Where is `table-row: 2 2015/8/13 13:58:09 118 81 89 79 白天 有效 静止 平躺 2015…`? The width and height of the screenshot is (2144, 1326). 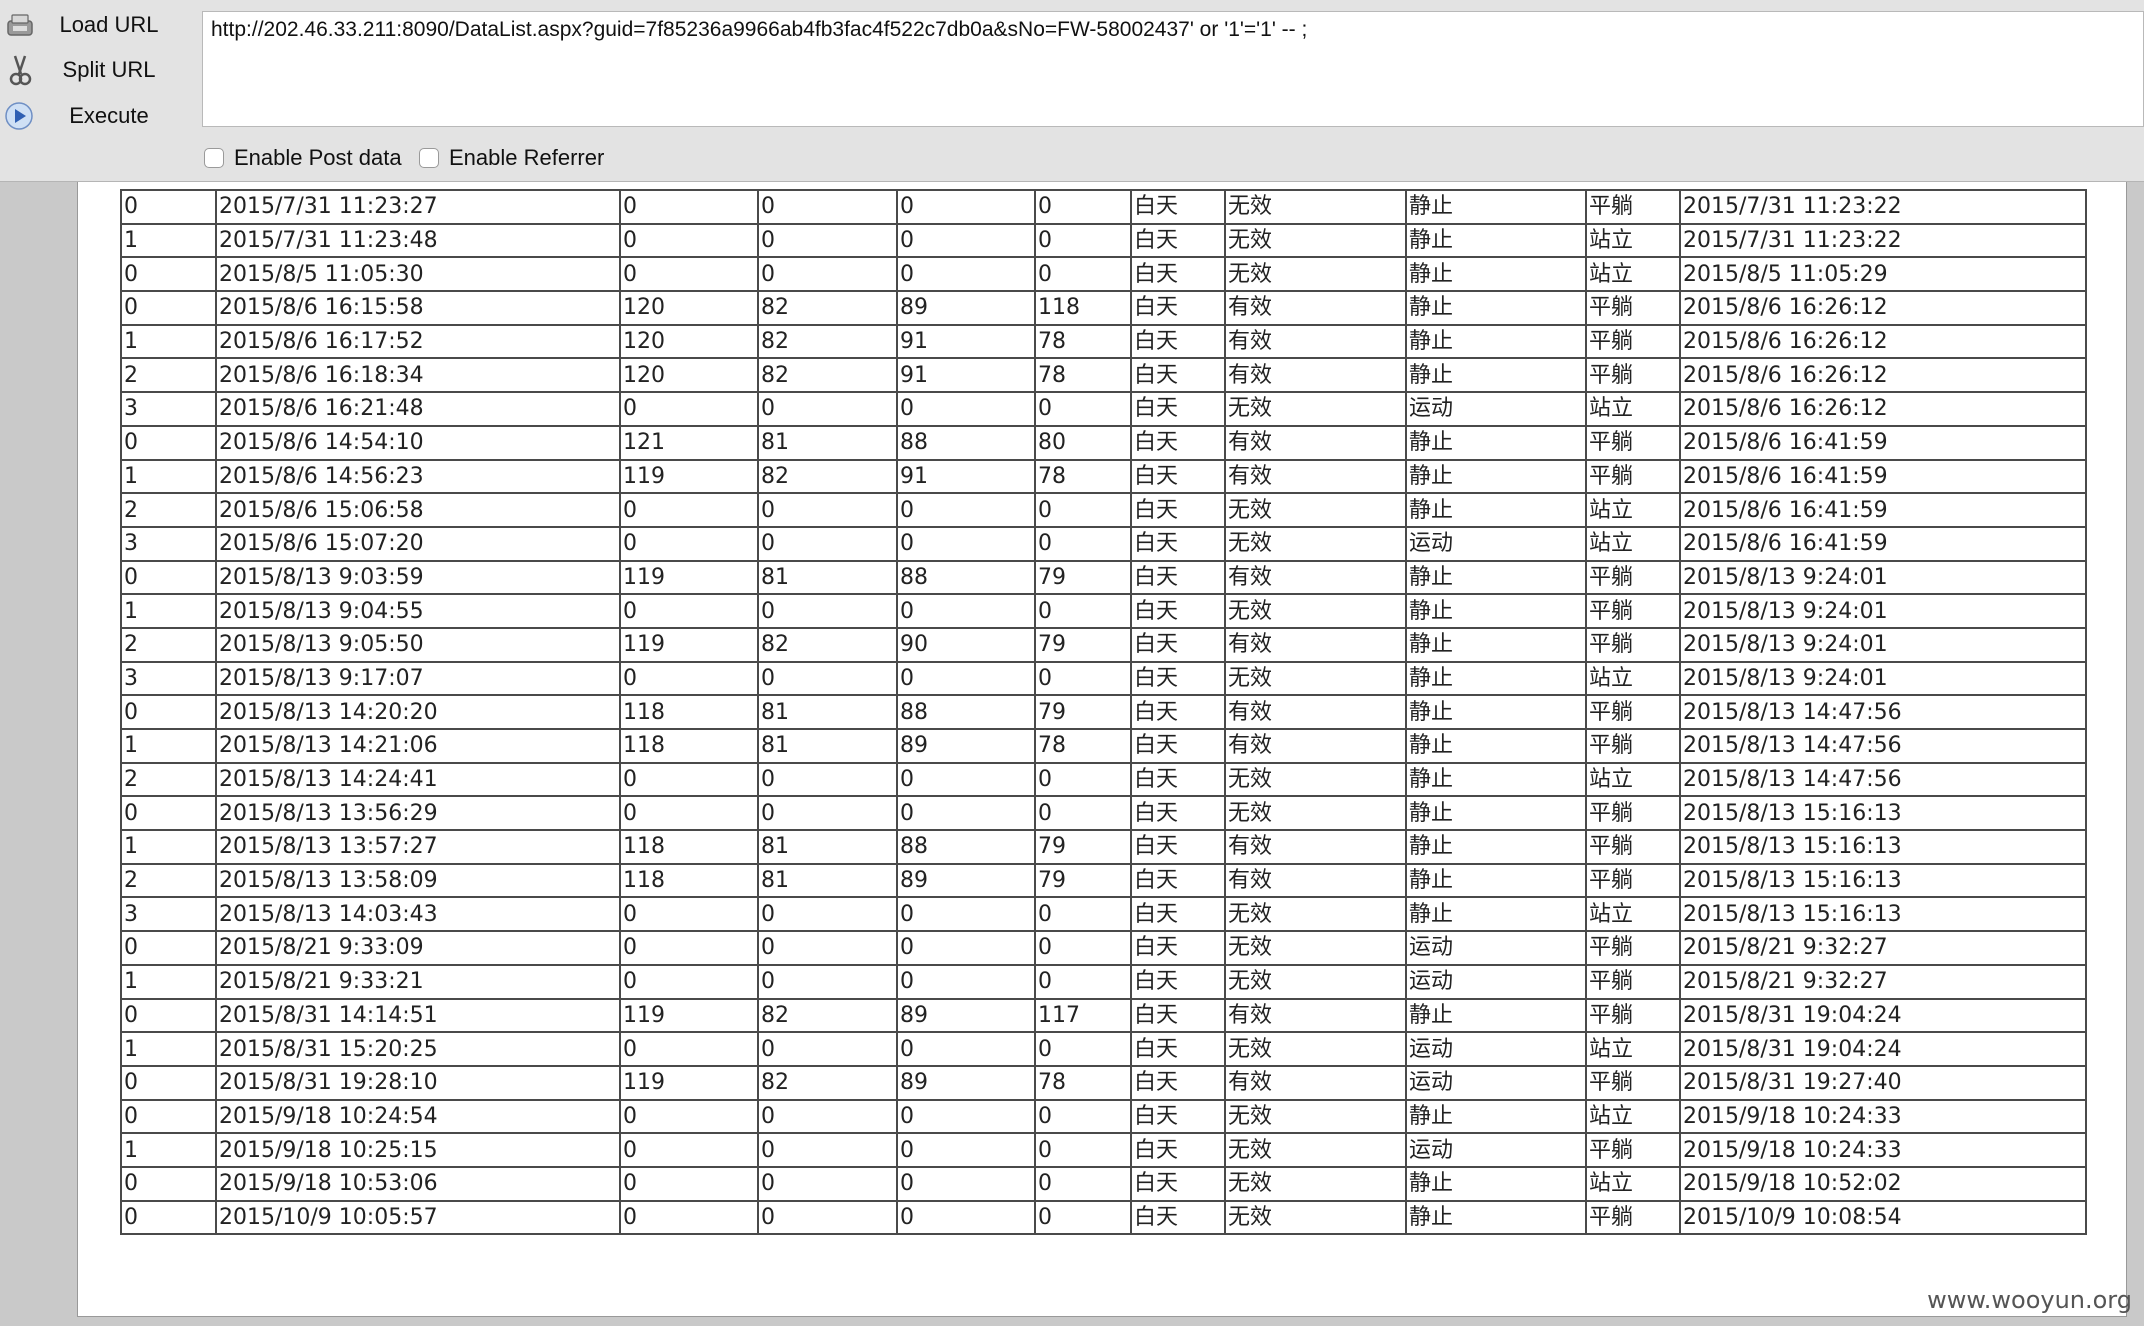 table-row: 2 2015/8/13 13:58:09 118 81 89 79 白天 有效 静止 平躺 2015… is located at coordinates (1103, 880).